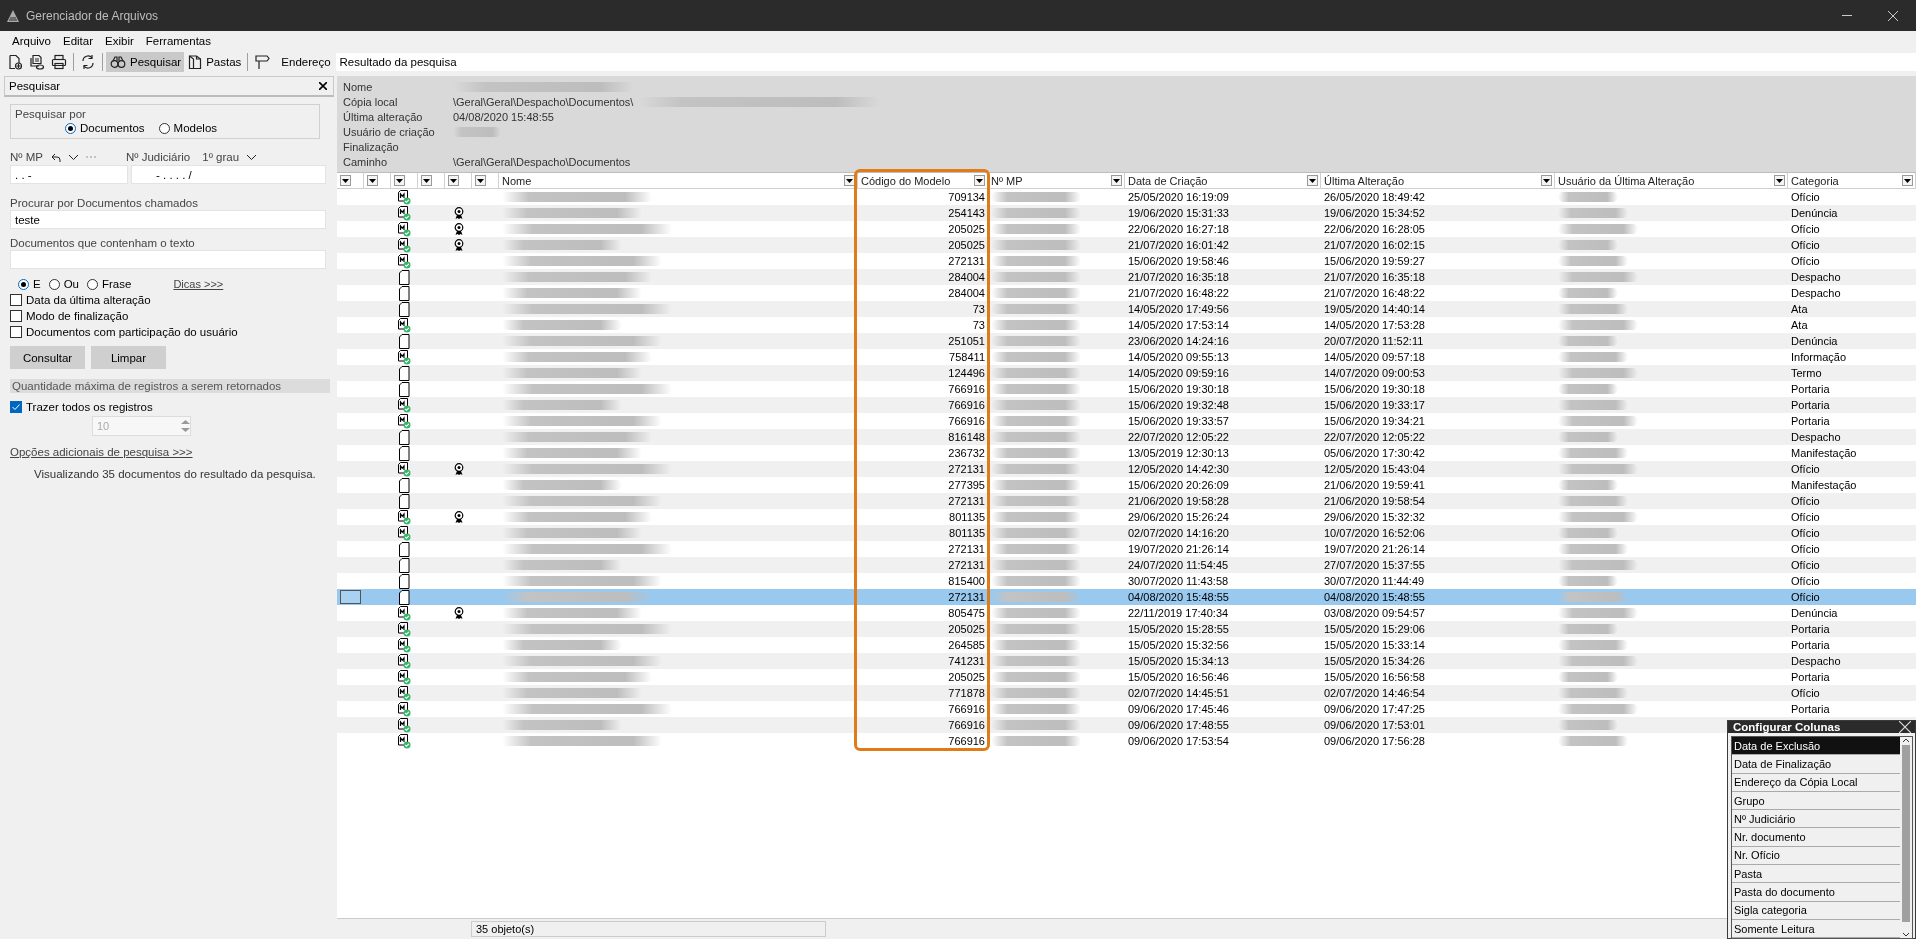  What do you see at coordinates (145, 62) in the screenshot?
I see `toolbar-button: Pesquisar` at bounding box center [145, 62].